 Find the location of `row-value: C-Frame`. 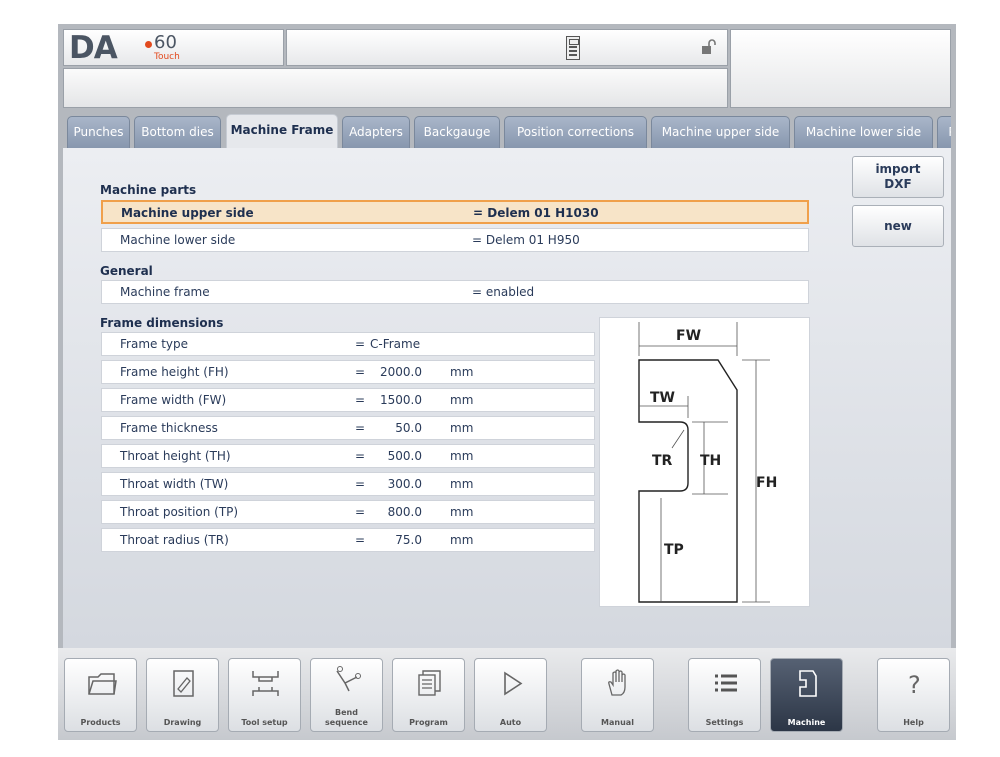

row-value: C-Frame is located at coordinates (395, 344).